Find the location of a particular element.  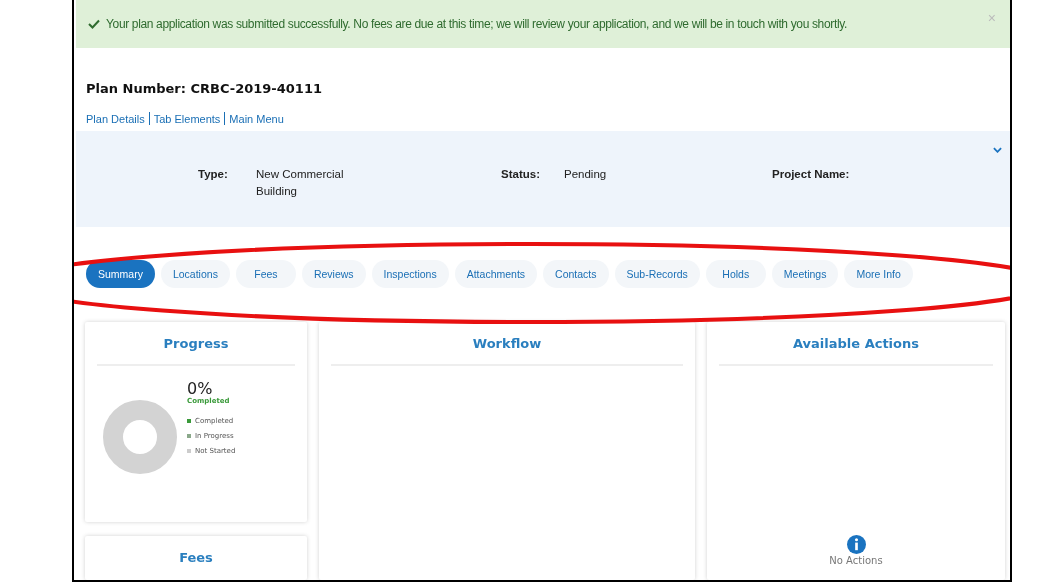

card-title: Progress is located at coordinates (196, 344).